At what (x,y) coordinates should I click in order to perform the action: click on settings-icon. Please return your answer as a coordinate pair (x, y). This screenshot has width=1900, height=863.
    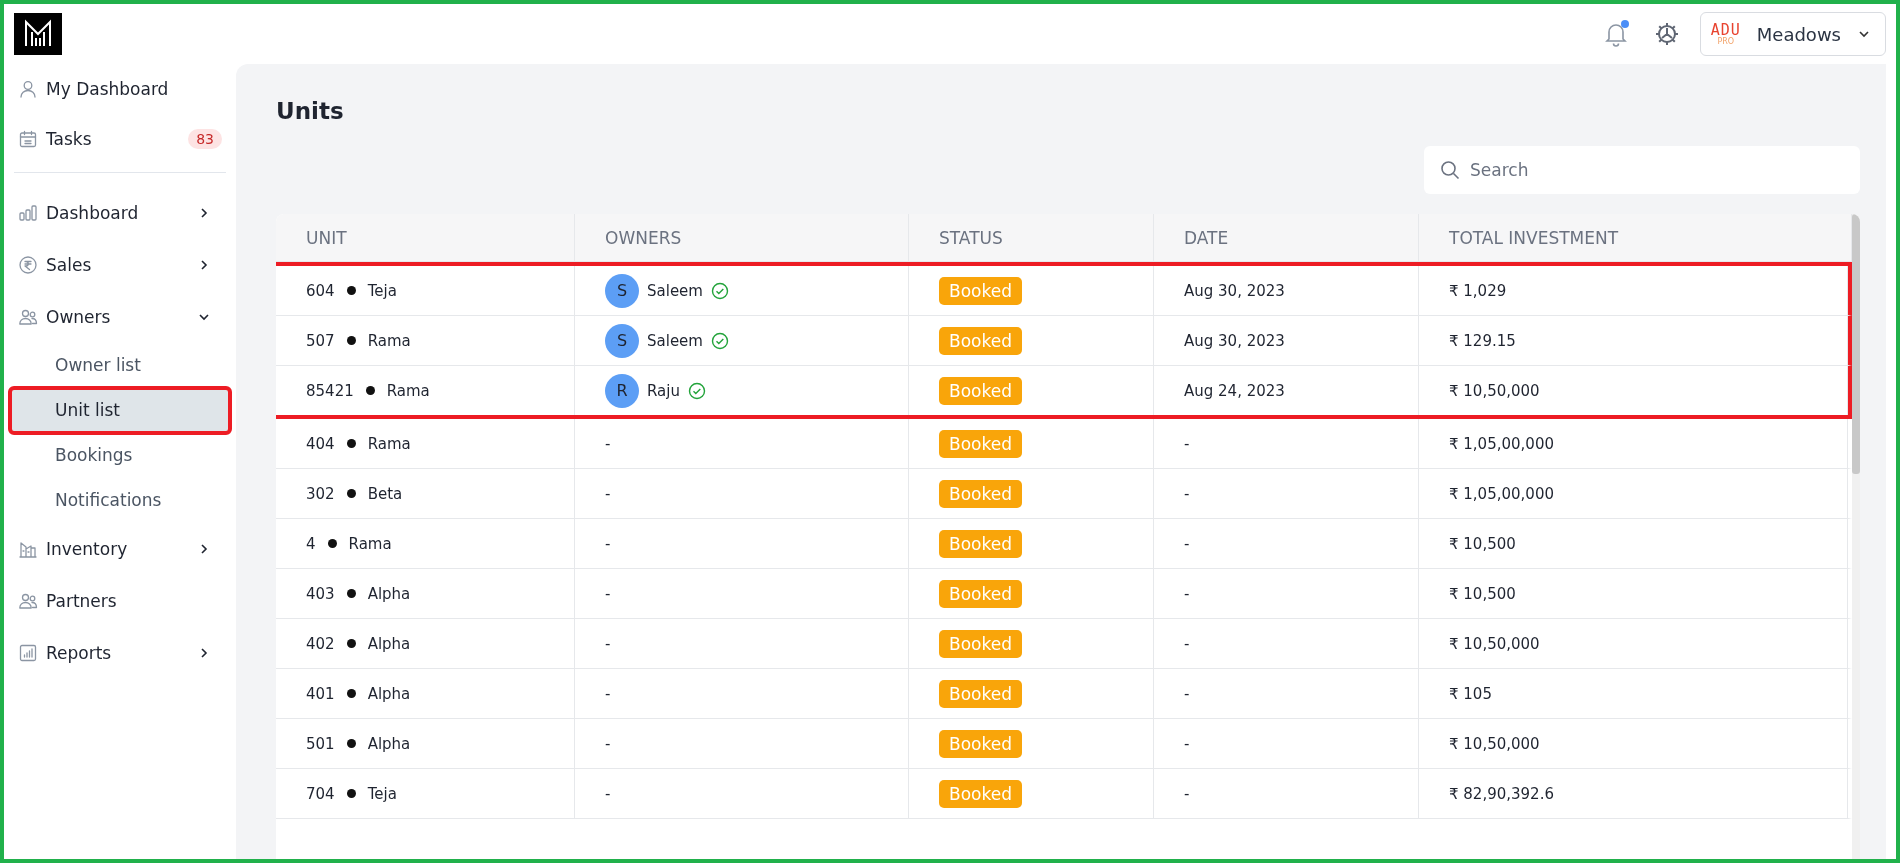
    Looking at the image, I should click on (1666, 34).